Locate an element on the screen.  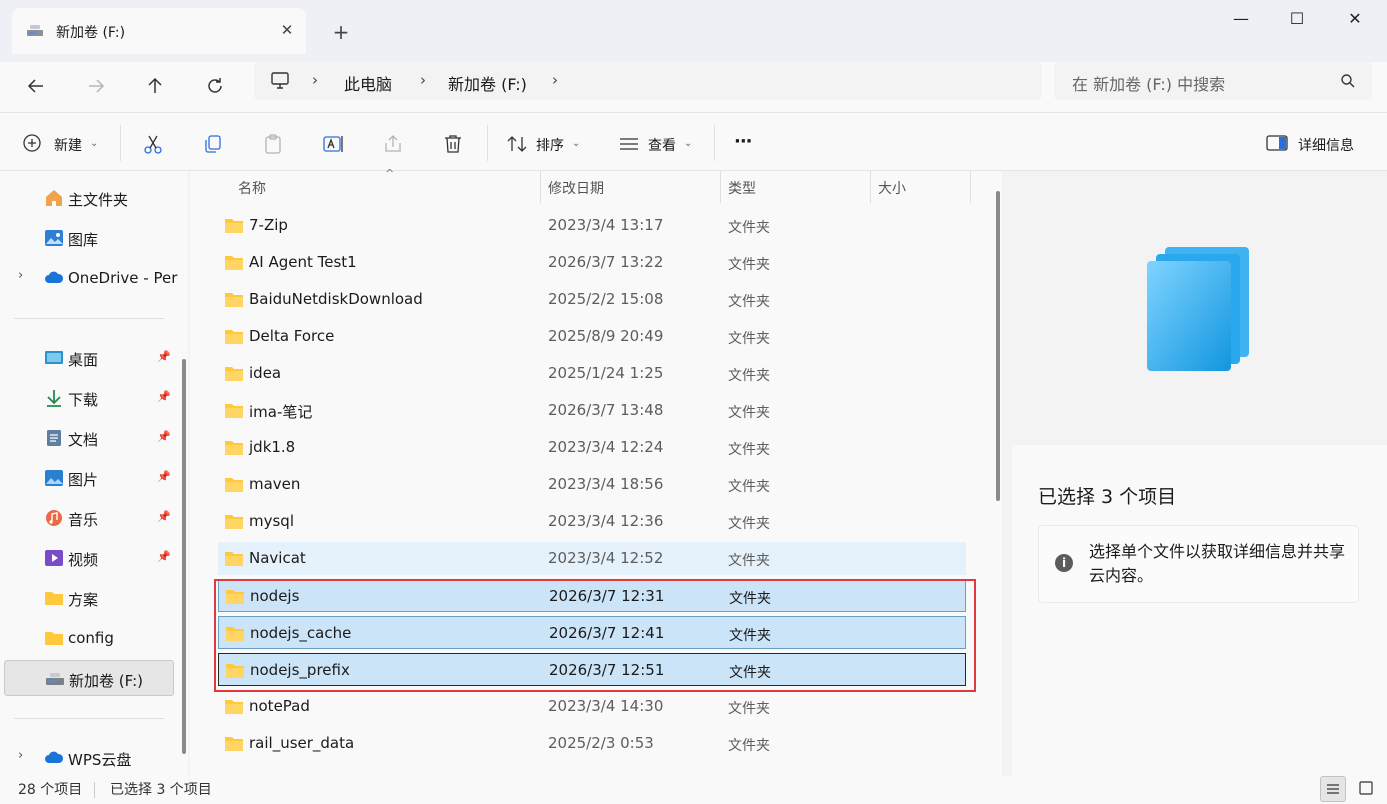
file-row: Delta Force 2025/8/9 20:49 文件夹 is located at coordinates (592, 336).